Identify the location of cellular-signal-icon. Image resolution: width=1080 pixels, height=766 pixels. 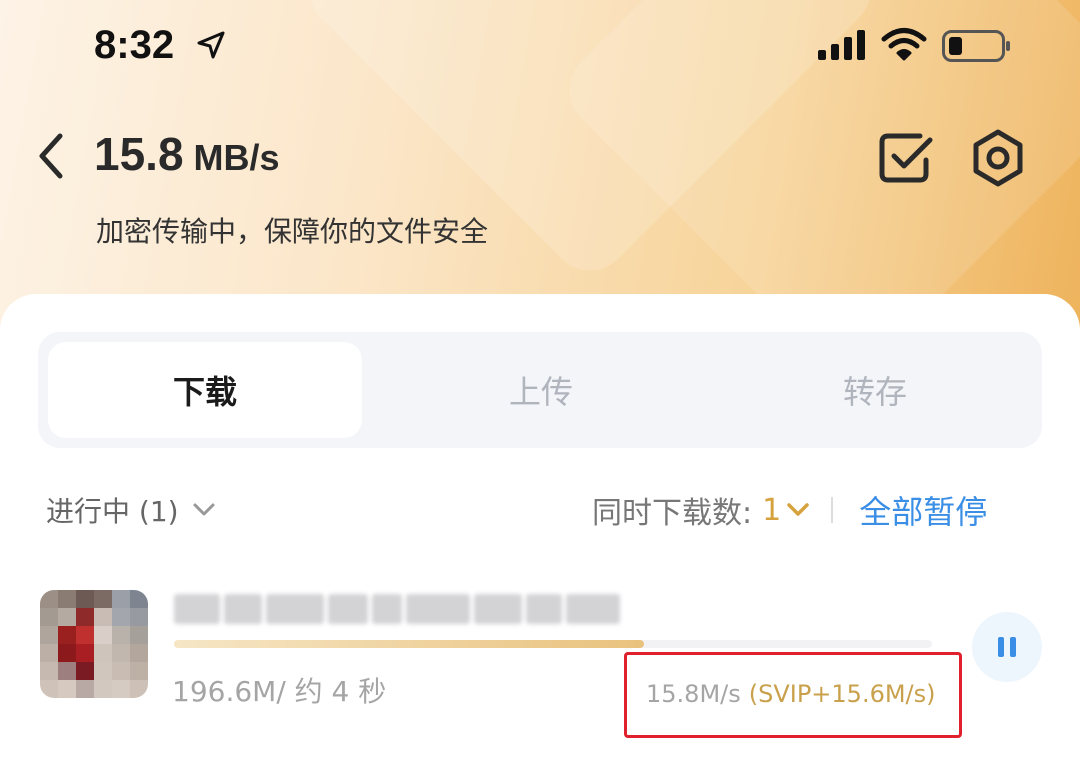
(841, 45).